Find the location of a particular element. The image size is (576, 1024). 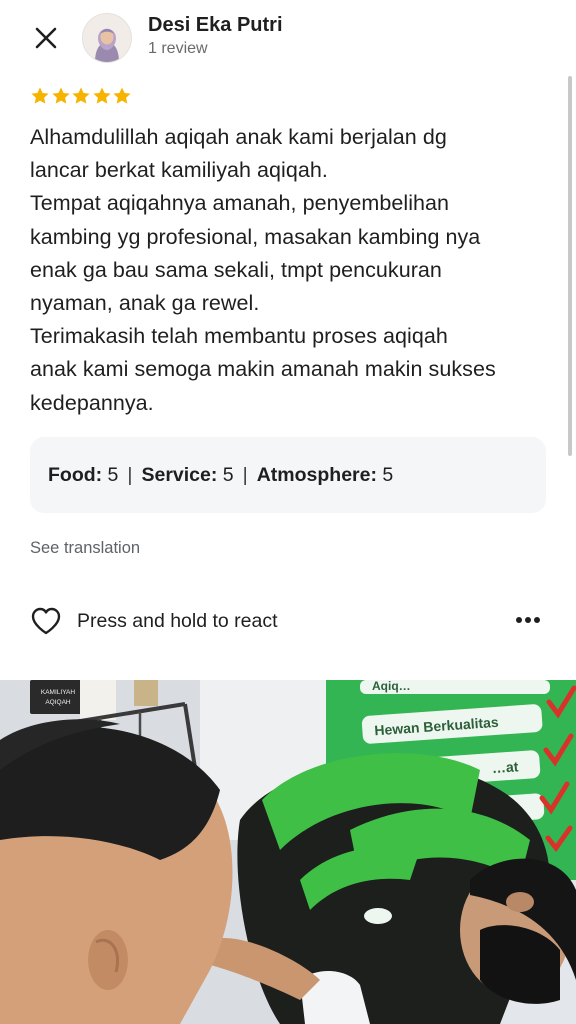

review-header: Desi Eka Putri 1 review is located at coordinates (288, 38).